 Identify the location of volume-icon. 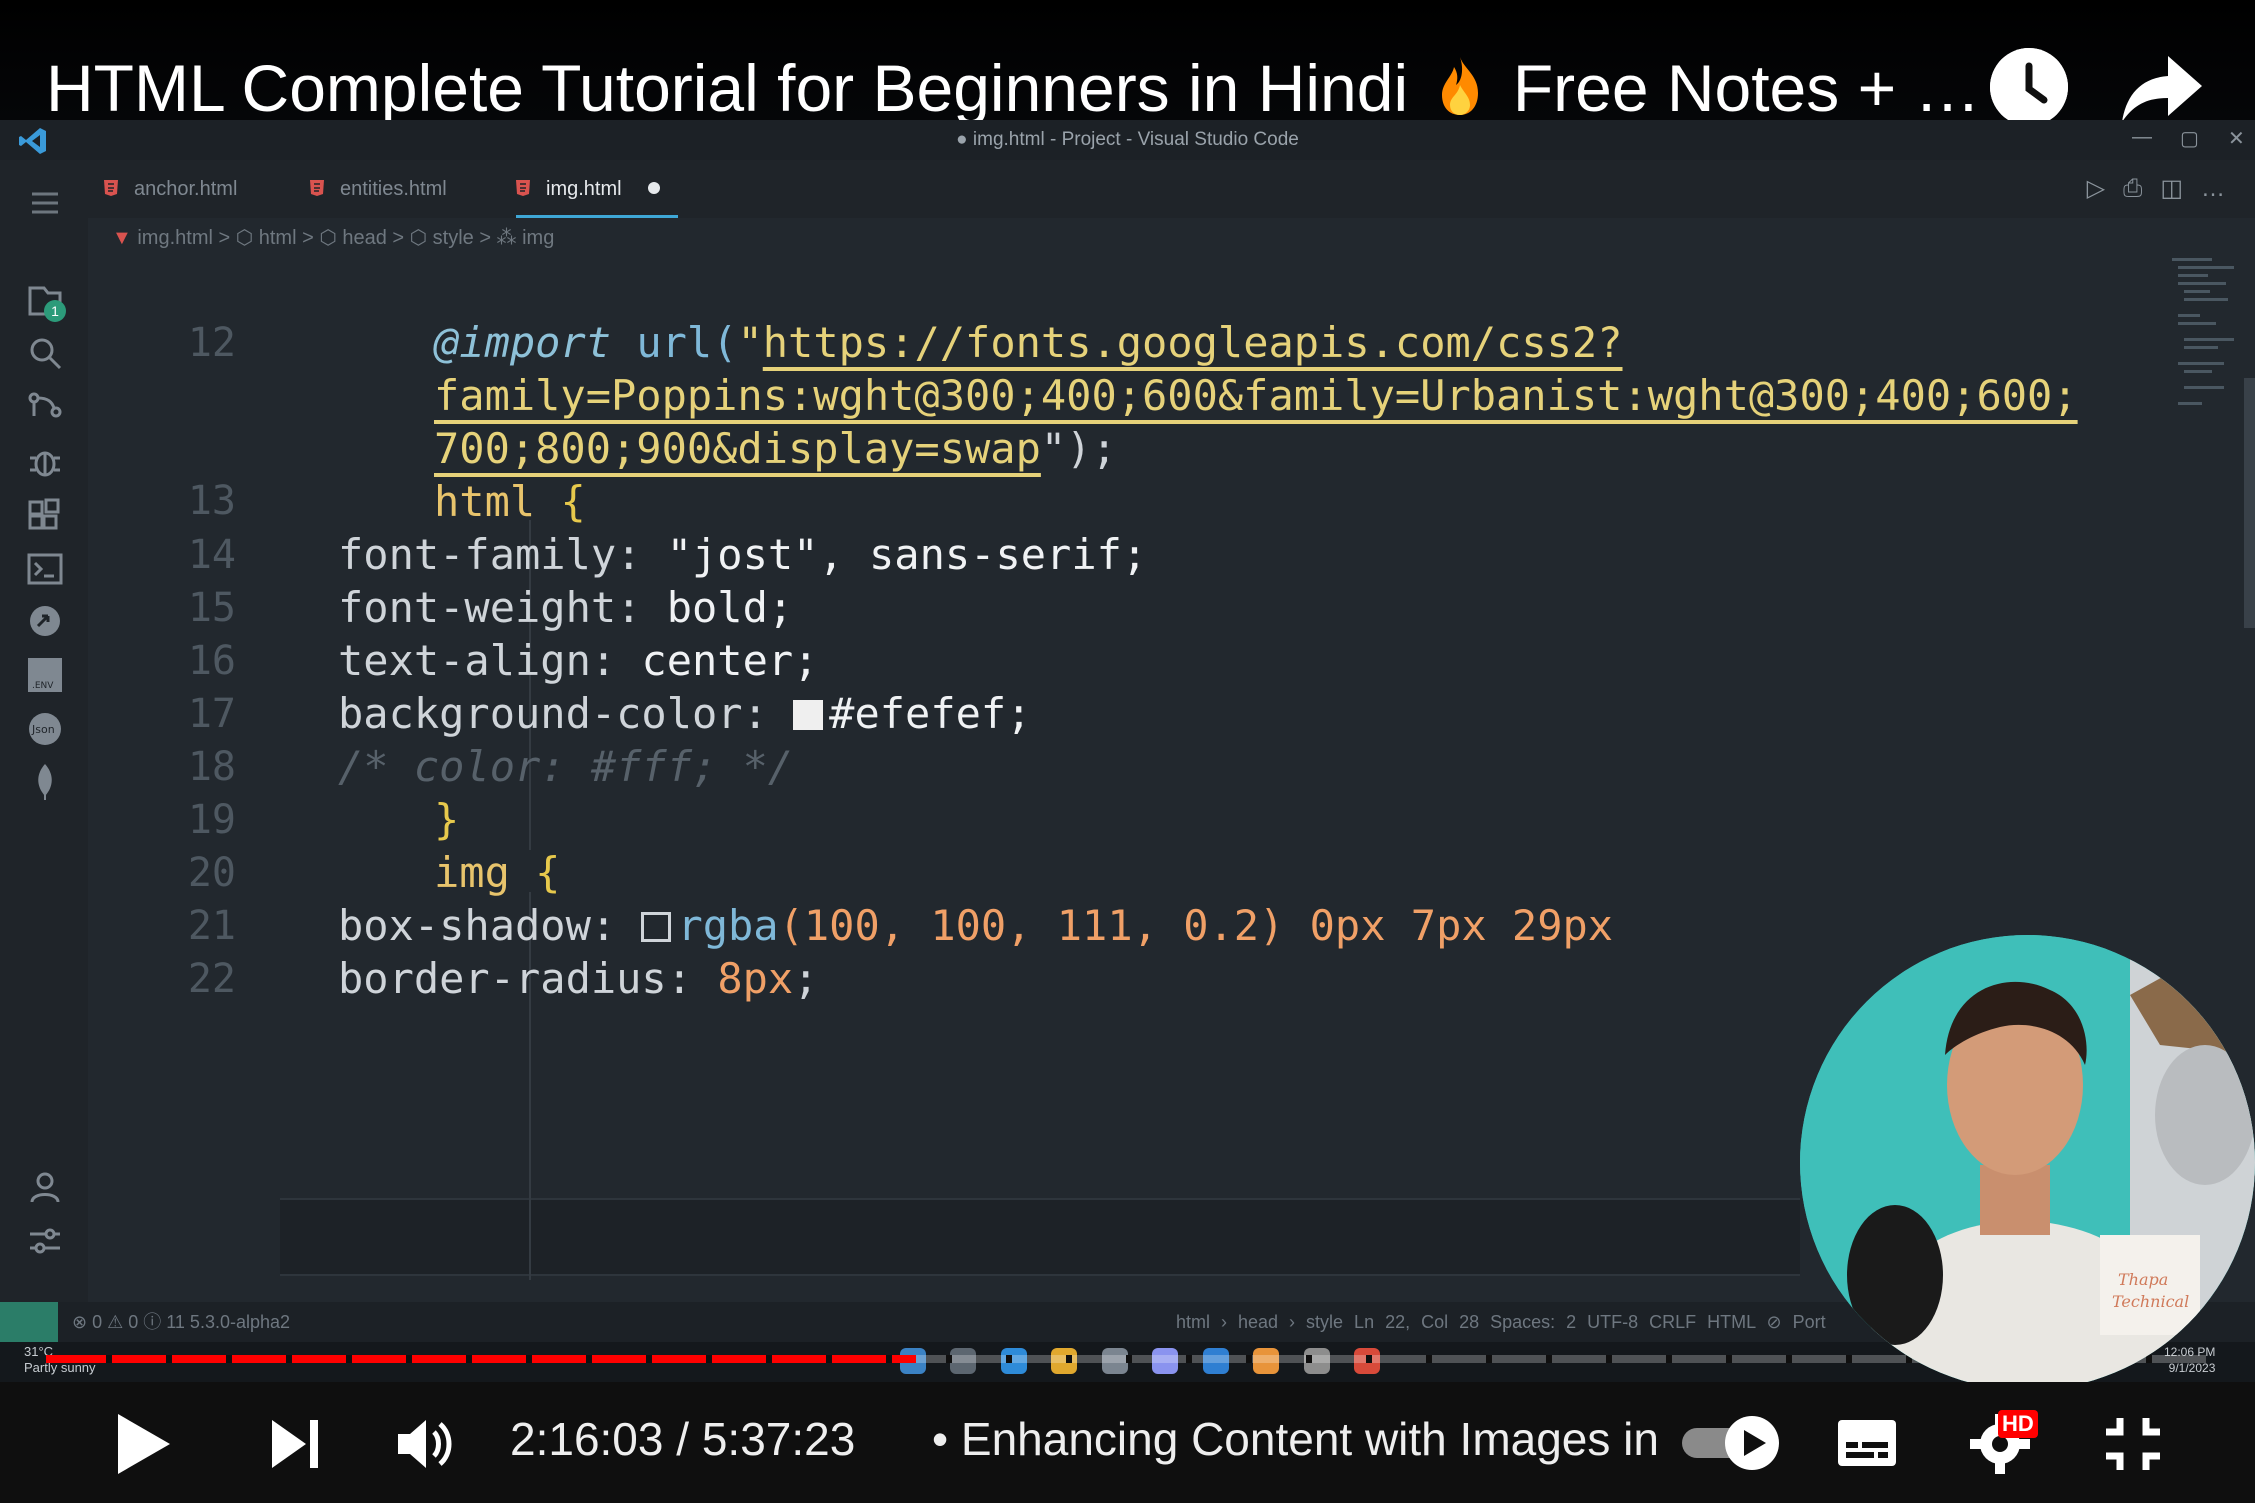
(427, 1444).